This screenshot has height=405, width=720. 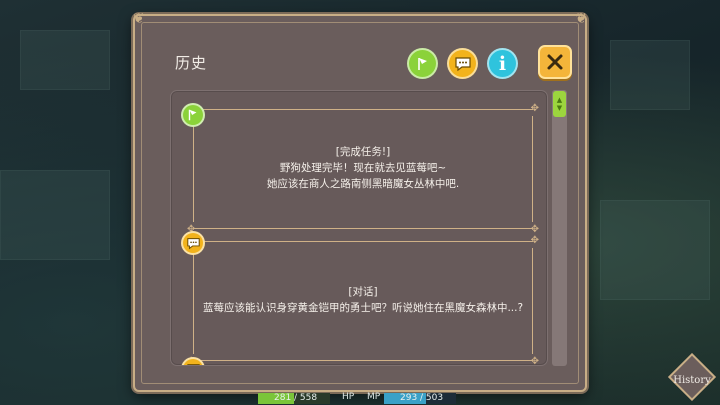 I want to click on history-button-label: History, so click(x=692, y=380).